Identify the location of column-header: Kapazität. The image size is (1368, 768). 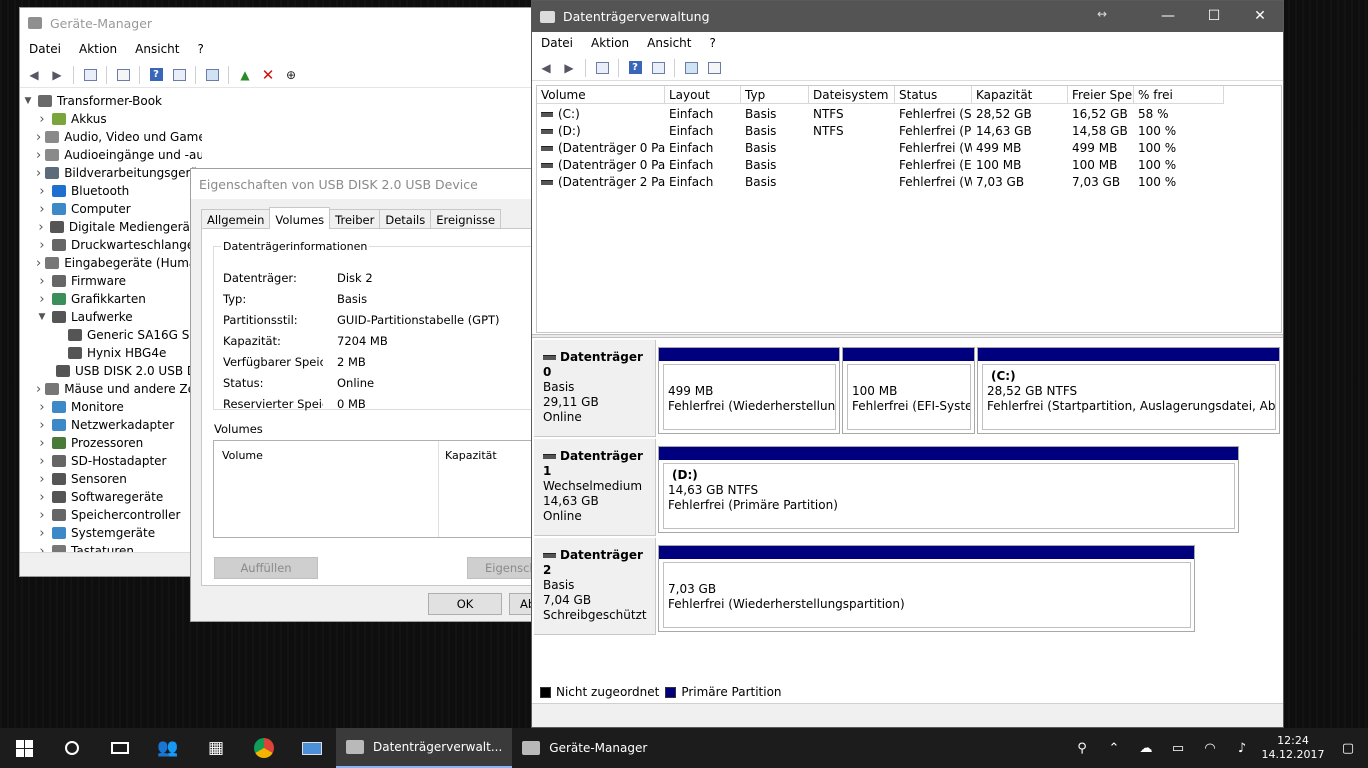
(1020, 94).